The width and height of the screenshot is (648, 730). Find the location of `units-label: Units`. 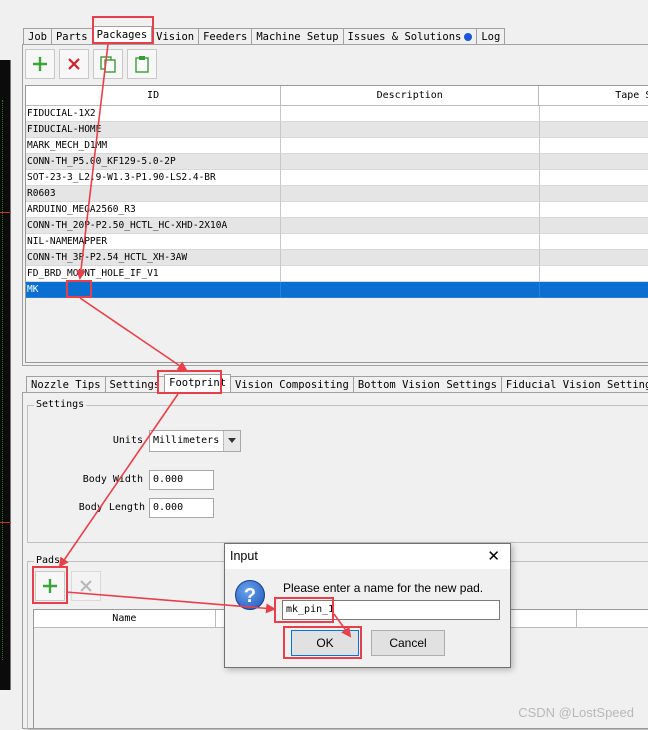

units-label: Units is located at coordinates (127, 440).